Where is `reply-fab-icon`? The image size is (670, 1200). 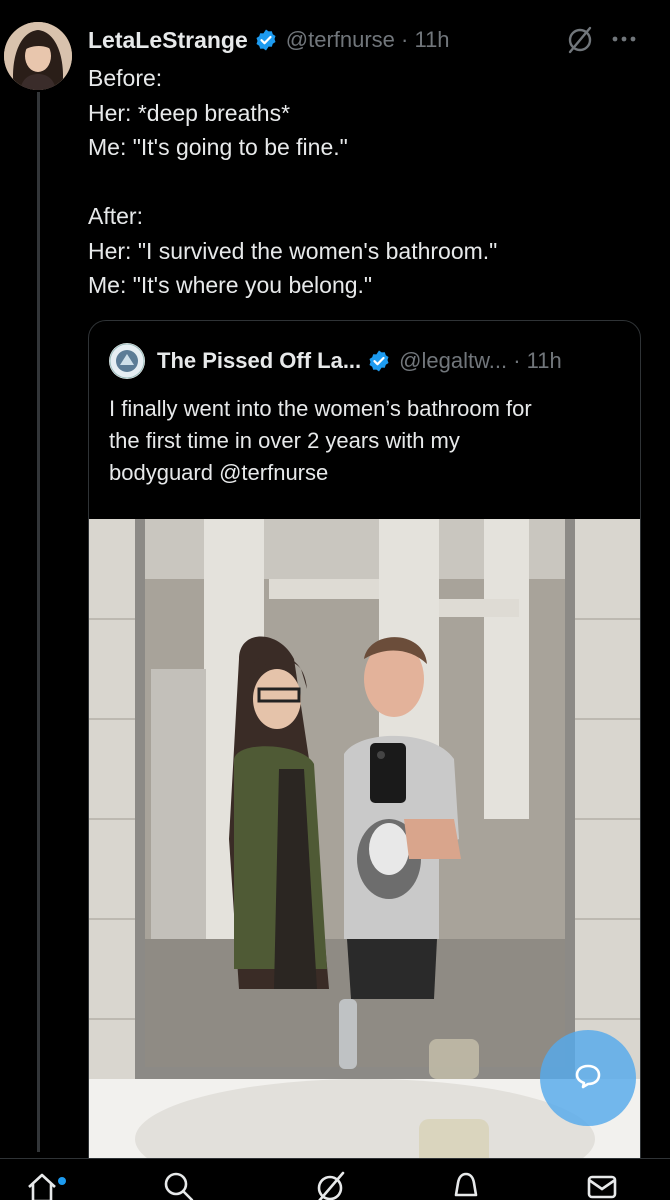
reply-fab-icon is located at coordinates (588, 1078).